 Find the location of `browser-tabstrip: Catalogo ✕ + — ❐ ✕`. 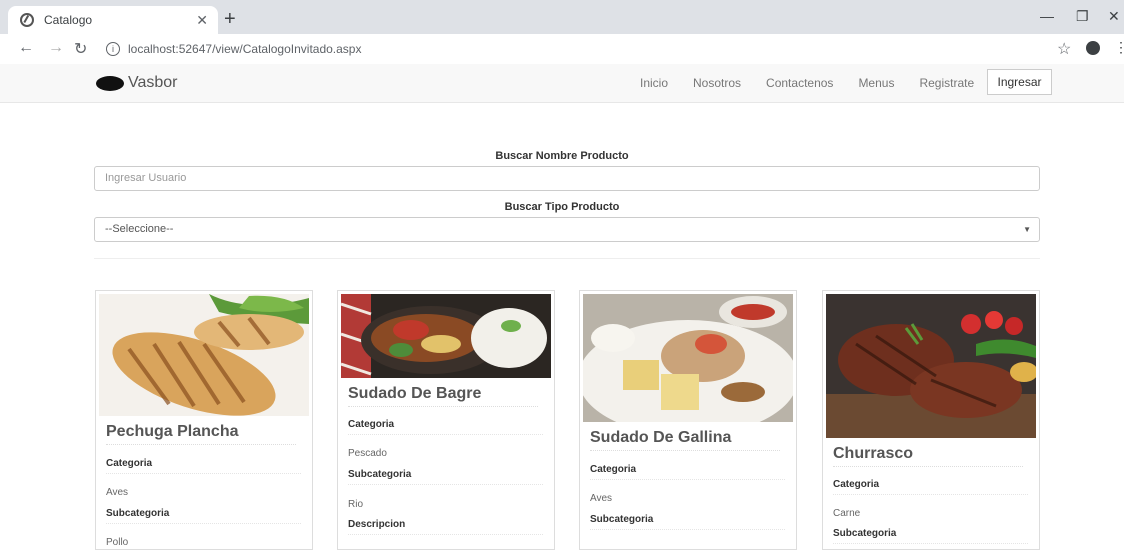

browser-tabstrip: Catalogo ✕ + — ❐ ✕ is located at coordinates (562, 17).